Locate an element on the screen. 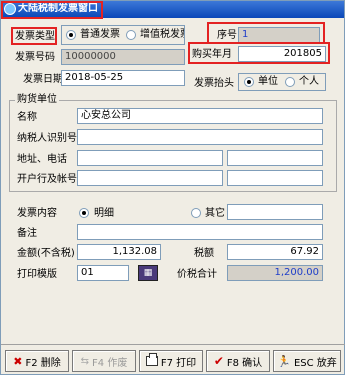 The image size is (345, 376). void-button: ⇆ F4 作废 is located at coordinates (104, 361).